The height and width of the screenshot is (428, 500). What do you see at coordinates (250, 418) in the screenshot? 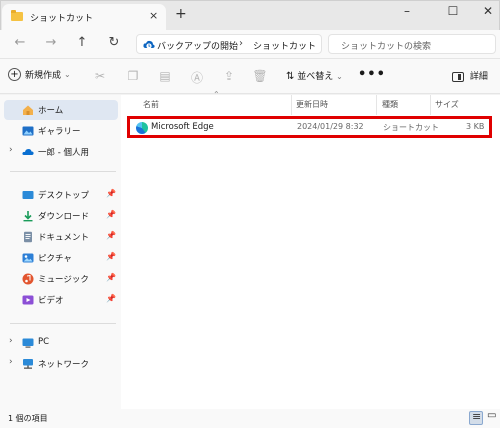
I see `status-bar: 1 個の項目` at bounding box center [250, 418].